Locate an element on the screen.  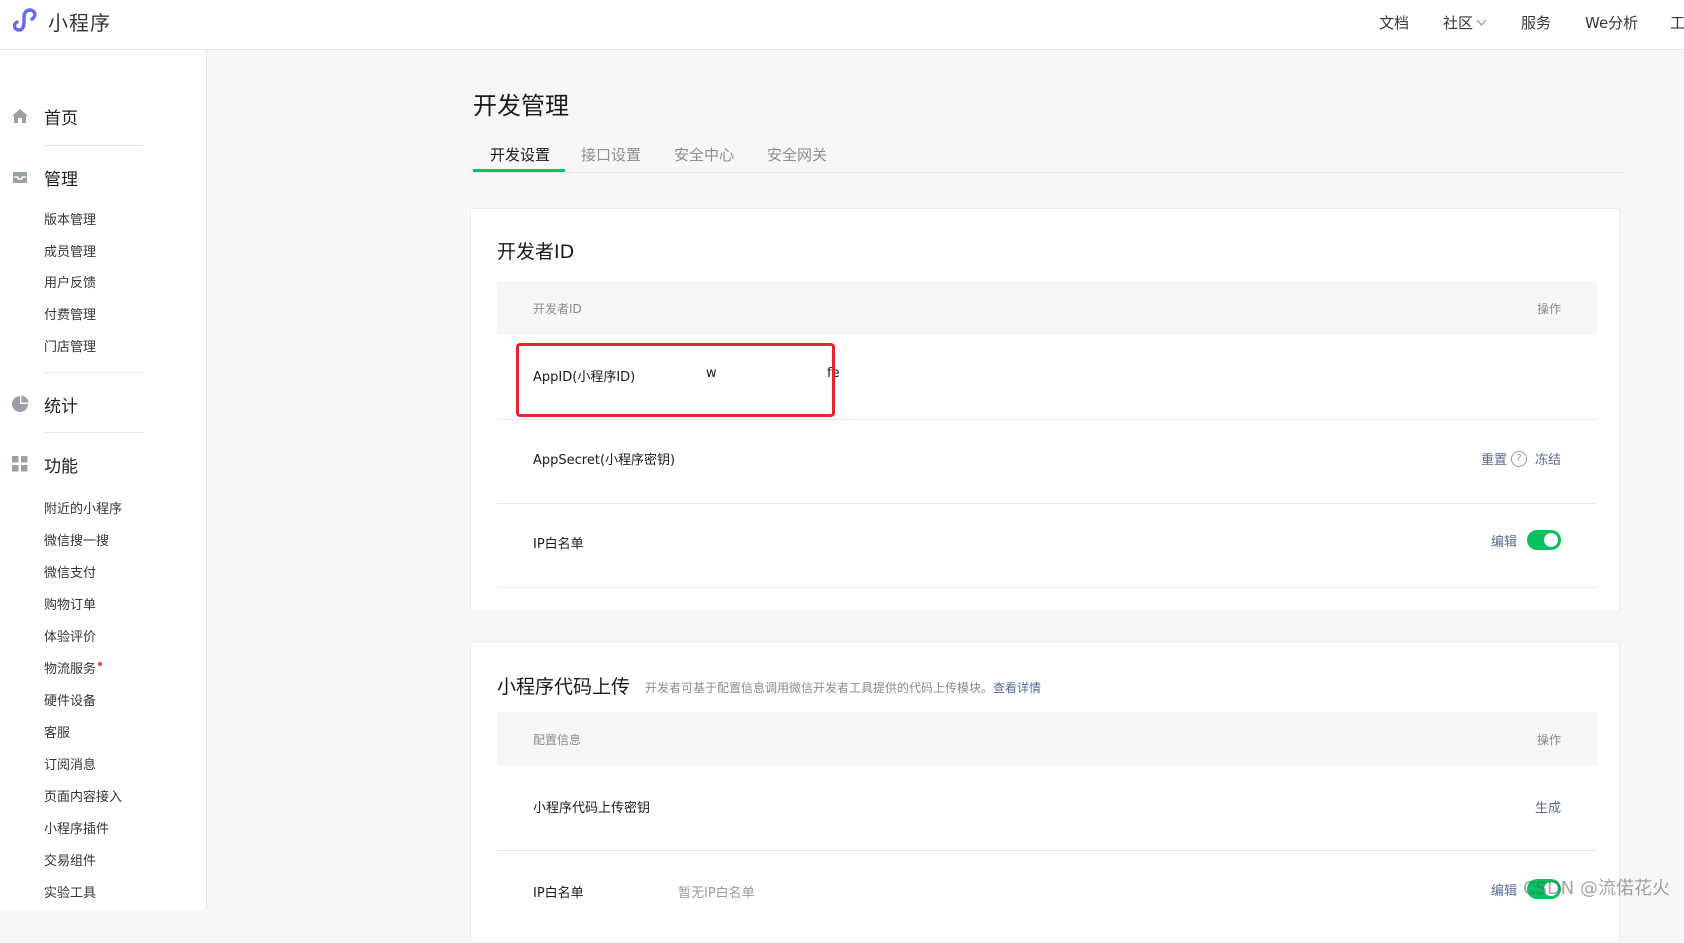
sidebar-item-nearby: 附近的小程序 is located at coordinates (83, 507).